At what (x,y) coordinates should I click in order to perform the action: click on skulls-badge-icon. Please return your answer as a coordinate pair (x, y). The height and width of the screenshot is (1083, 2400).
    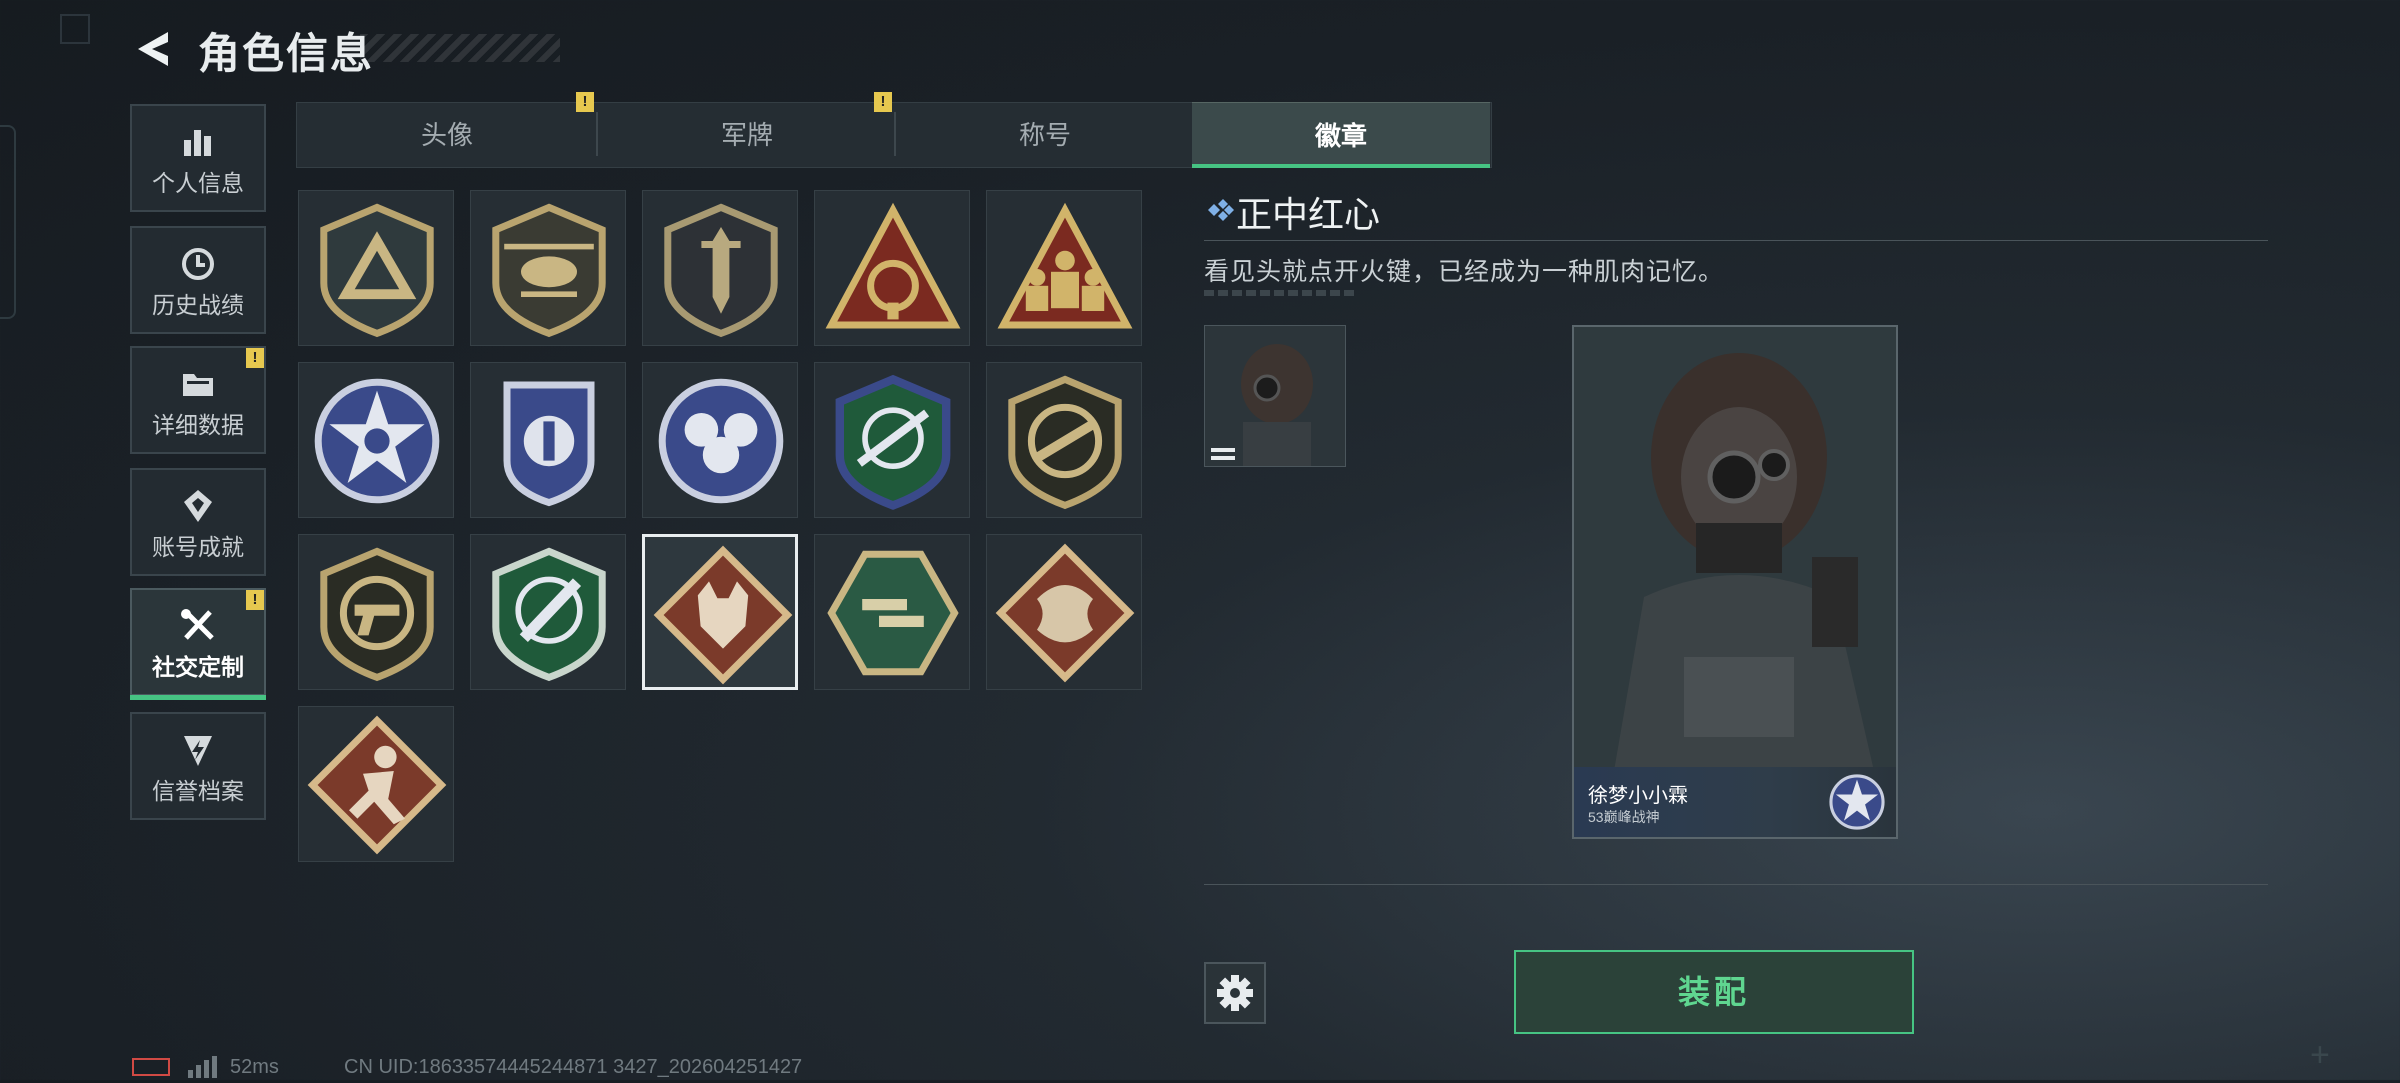
    Looking at the image, I should click on (721, 441).